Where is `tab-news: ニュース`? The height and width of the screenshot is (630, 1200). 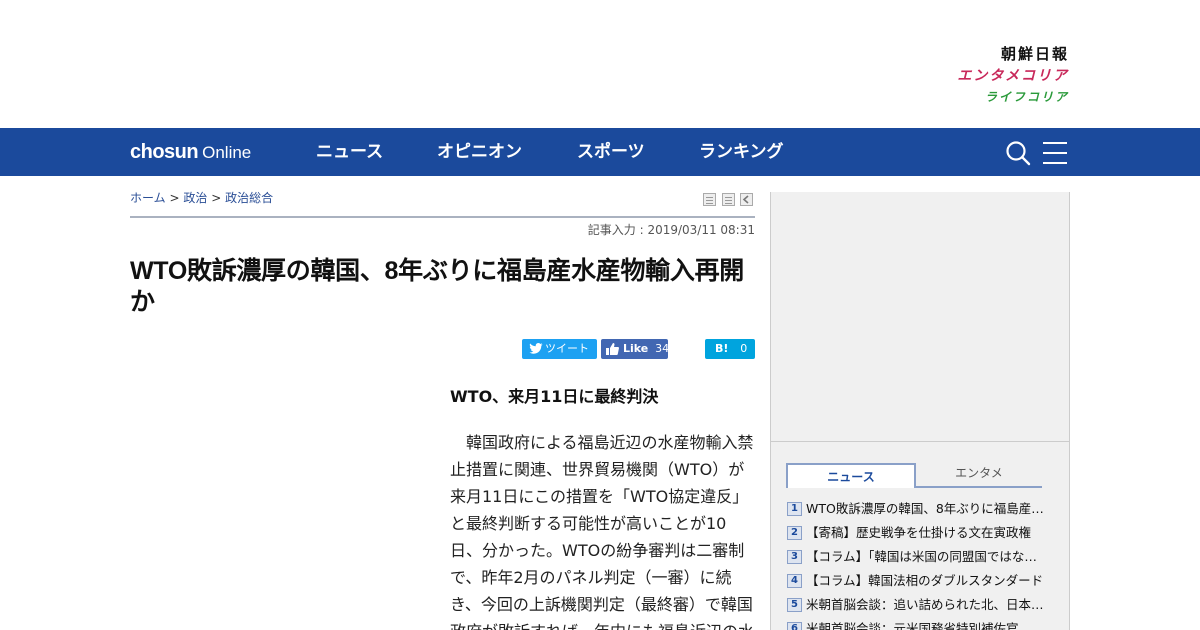 tab-news: ニュース is located at coordinates (851, 475).